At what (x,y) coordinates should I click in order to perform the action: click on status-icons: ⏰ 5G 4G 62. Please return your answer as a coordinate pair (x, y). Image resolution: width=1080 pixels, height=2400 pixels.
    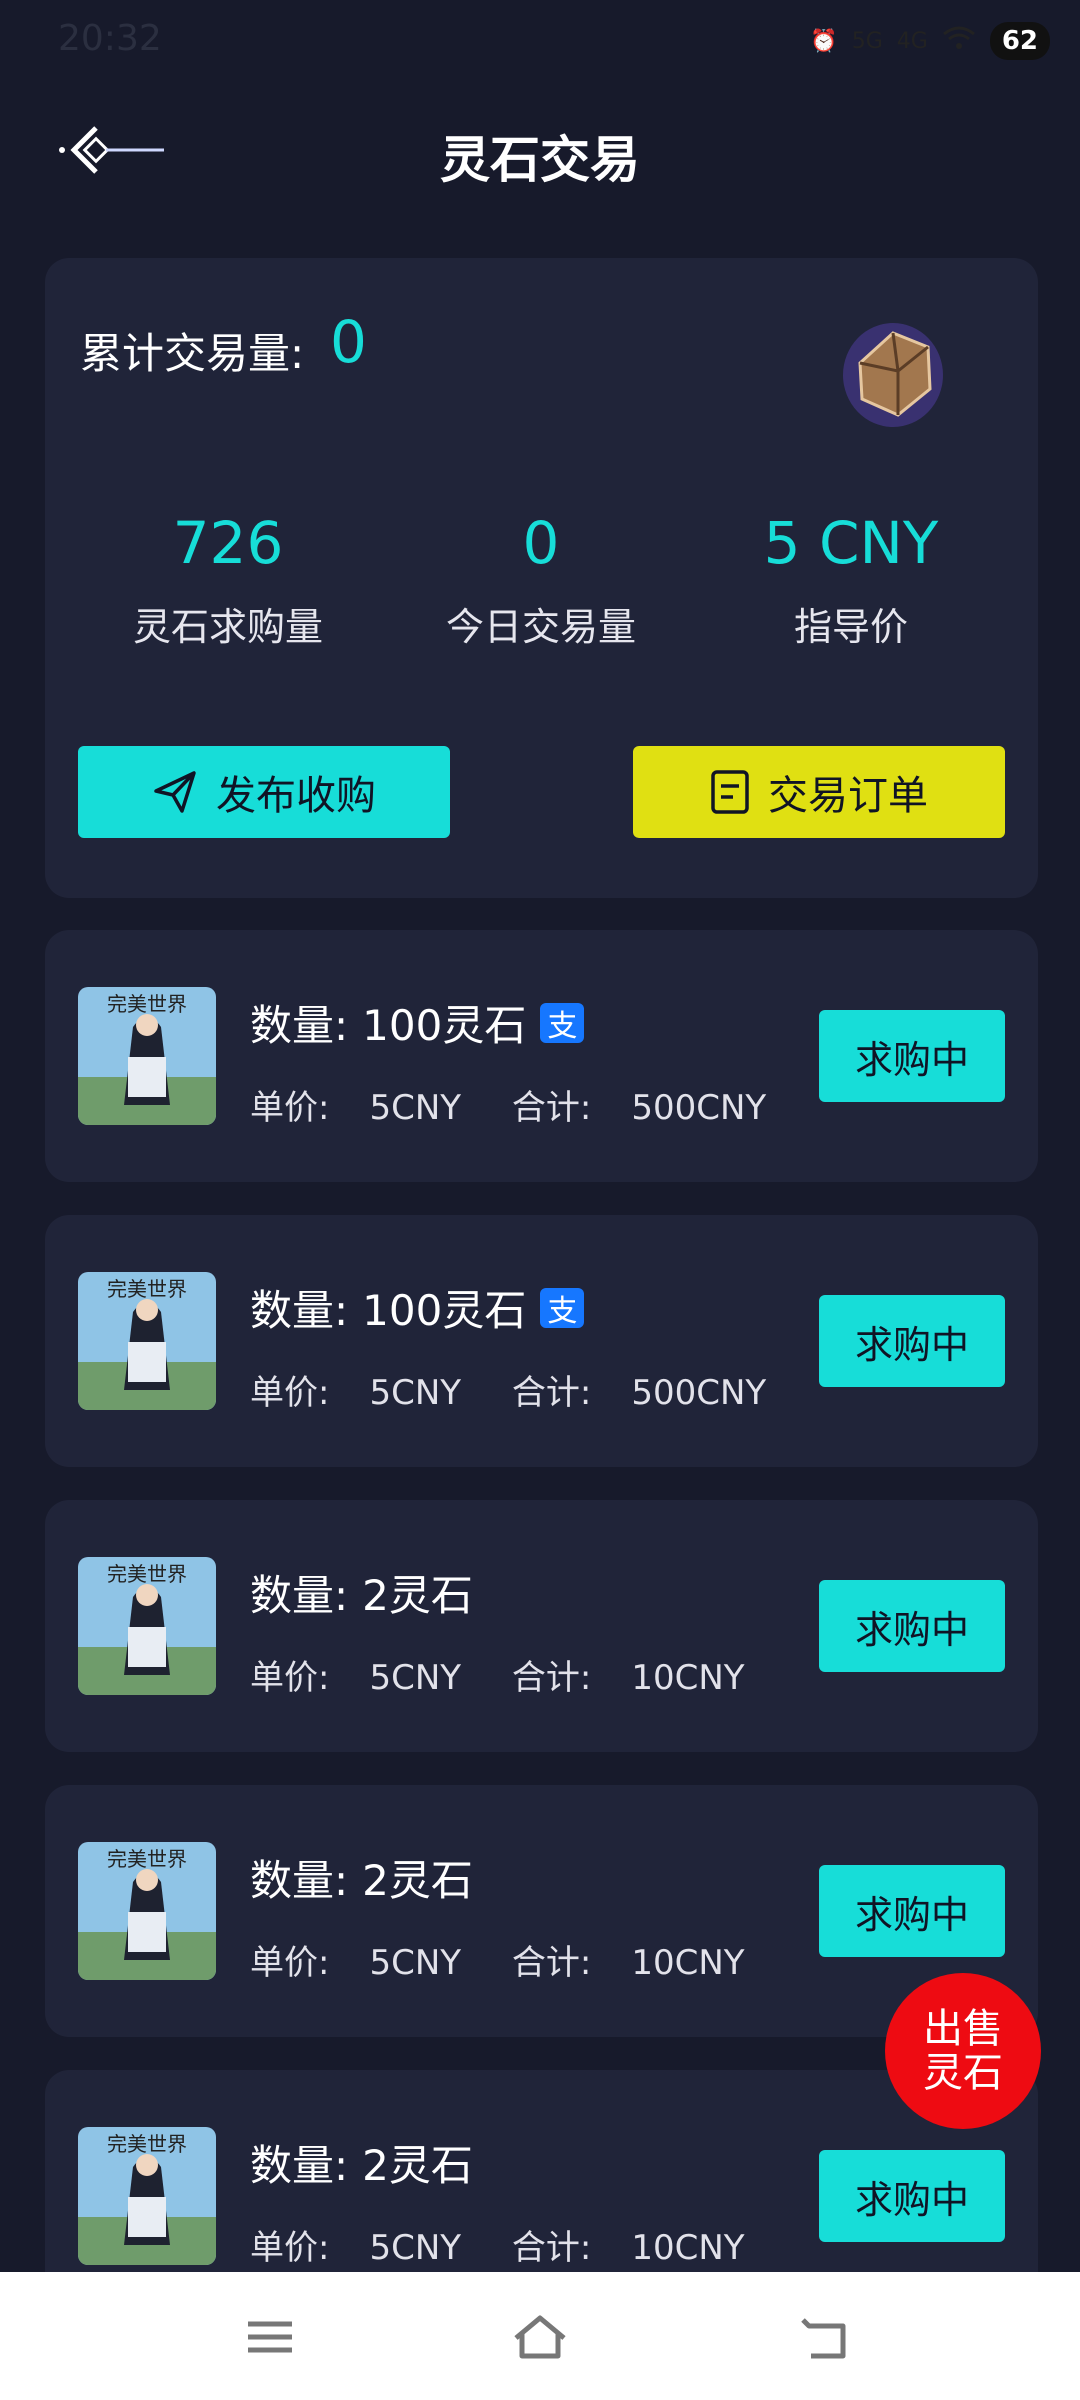
    Looking at the image, I should click on (930, 41).